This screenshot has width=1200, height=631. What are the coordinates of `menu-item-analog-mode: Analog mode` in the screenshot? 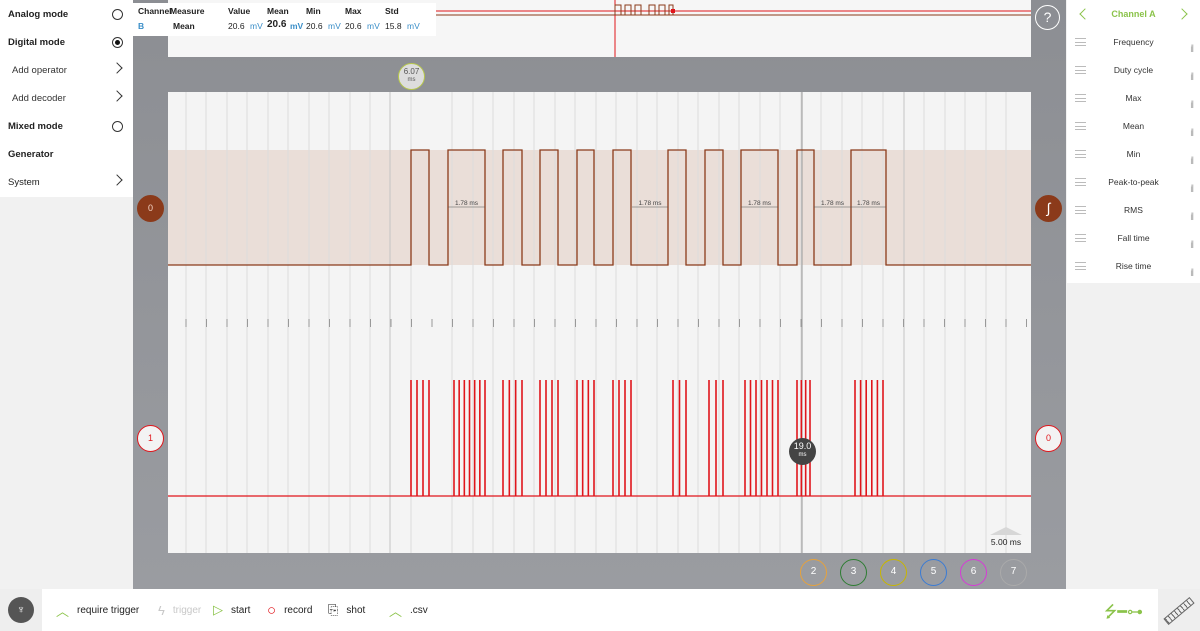 It's located at (66, 14).